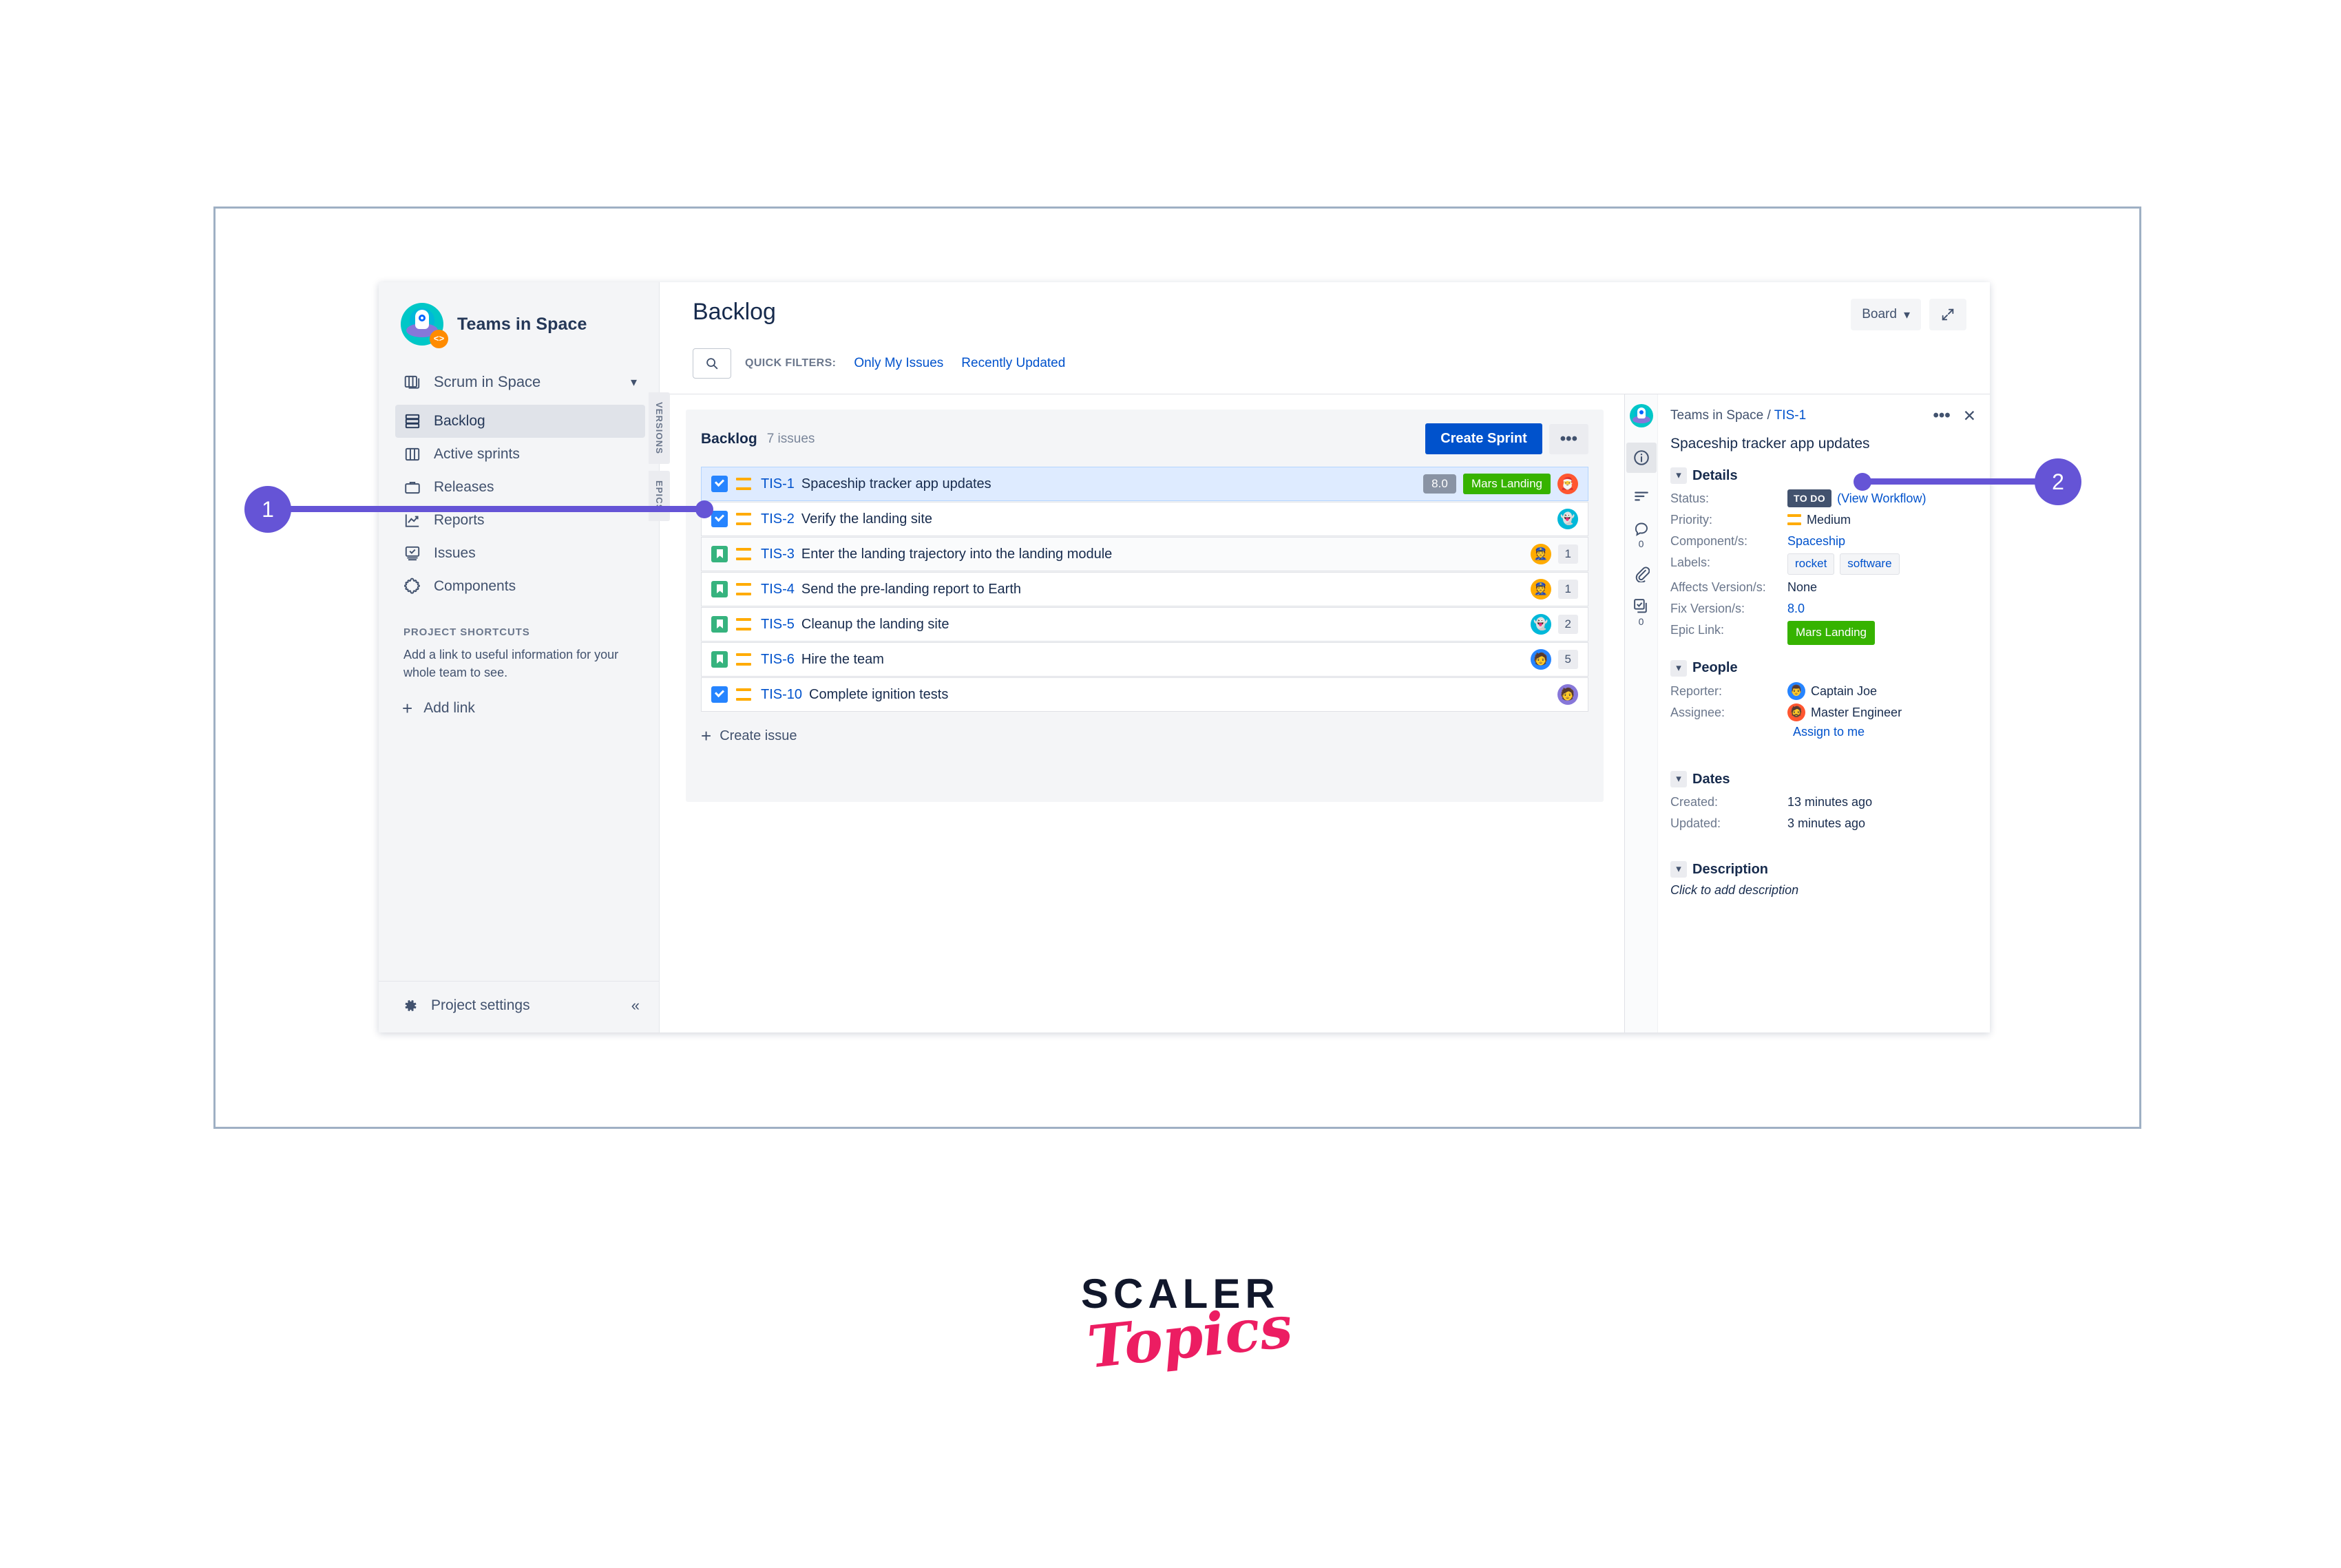  Describe the element at coordinates (1790, 415) in the screenshot. I see `breadcrumb-issue-key: TIS-1` at that location.